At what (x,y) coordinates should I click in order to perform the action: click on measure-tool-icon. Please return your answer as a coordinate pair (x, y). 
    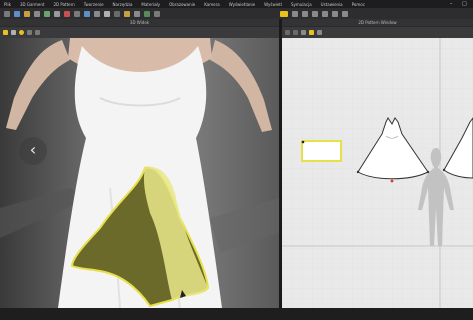
    Looking at the image, I should click on (57, 13).